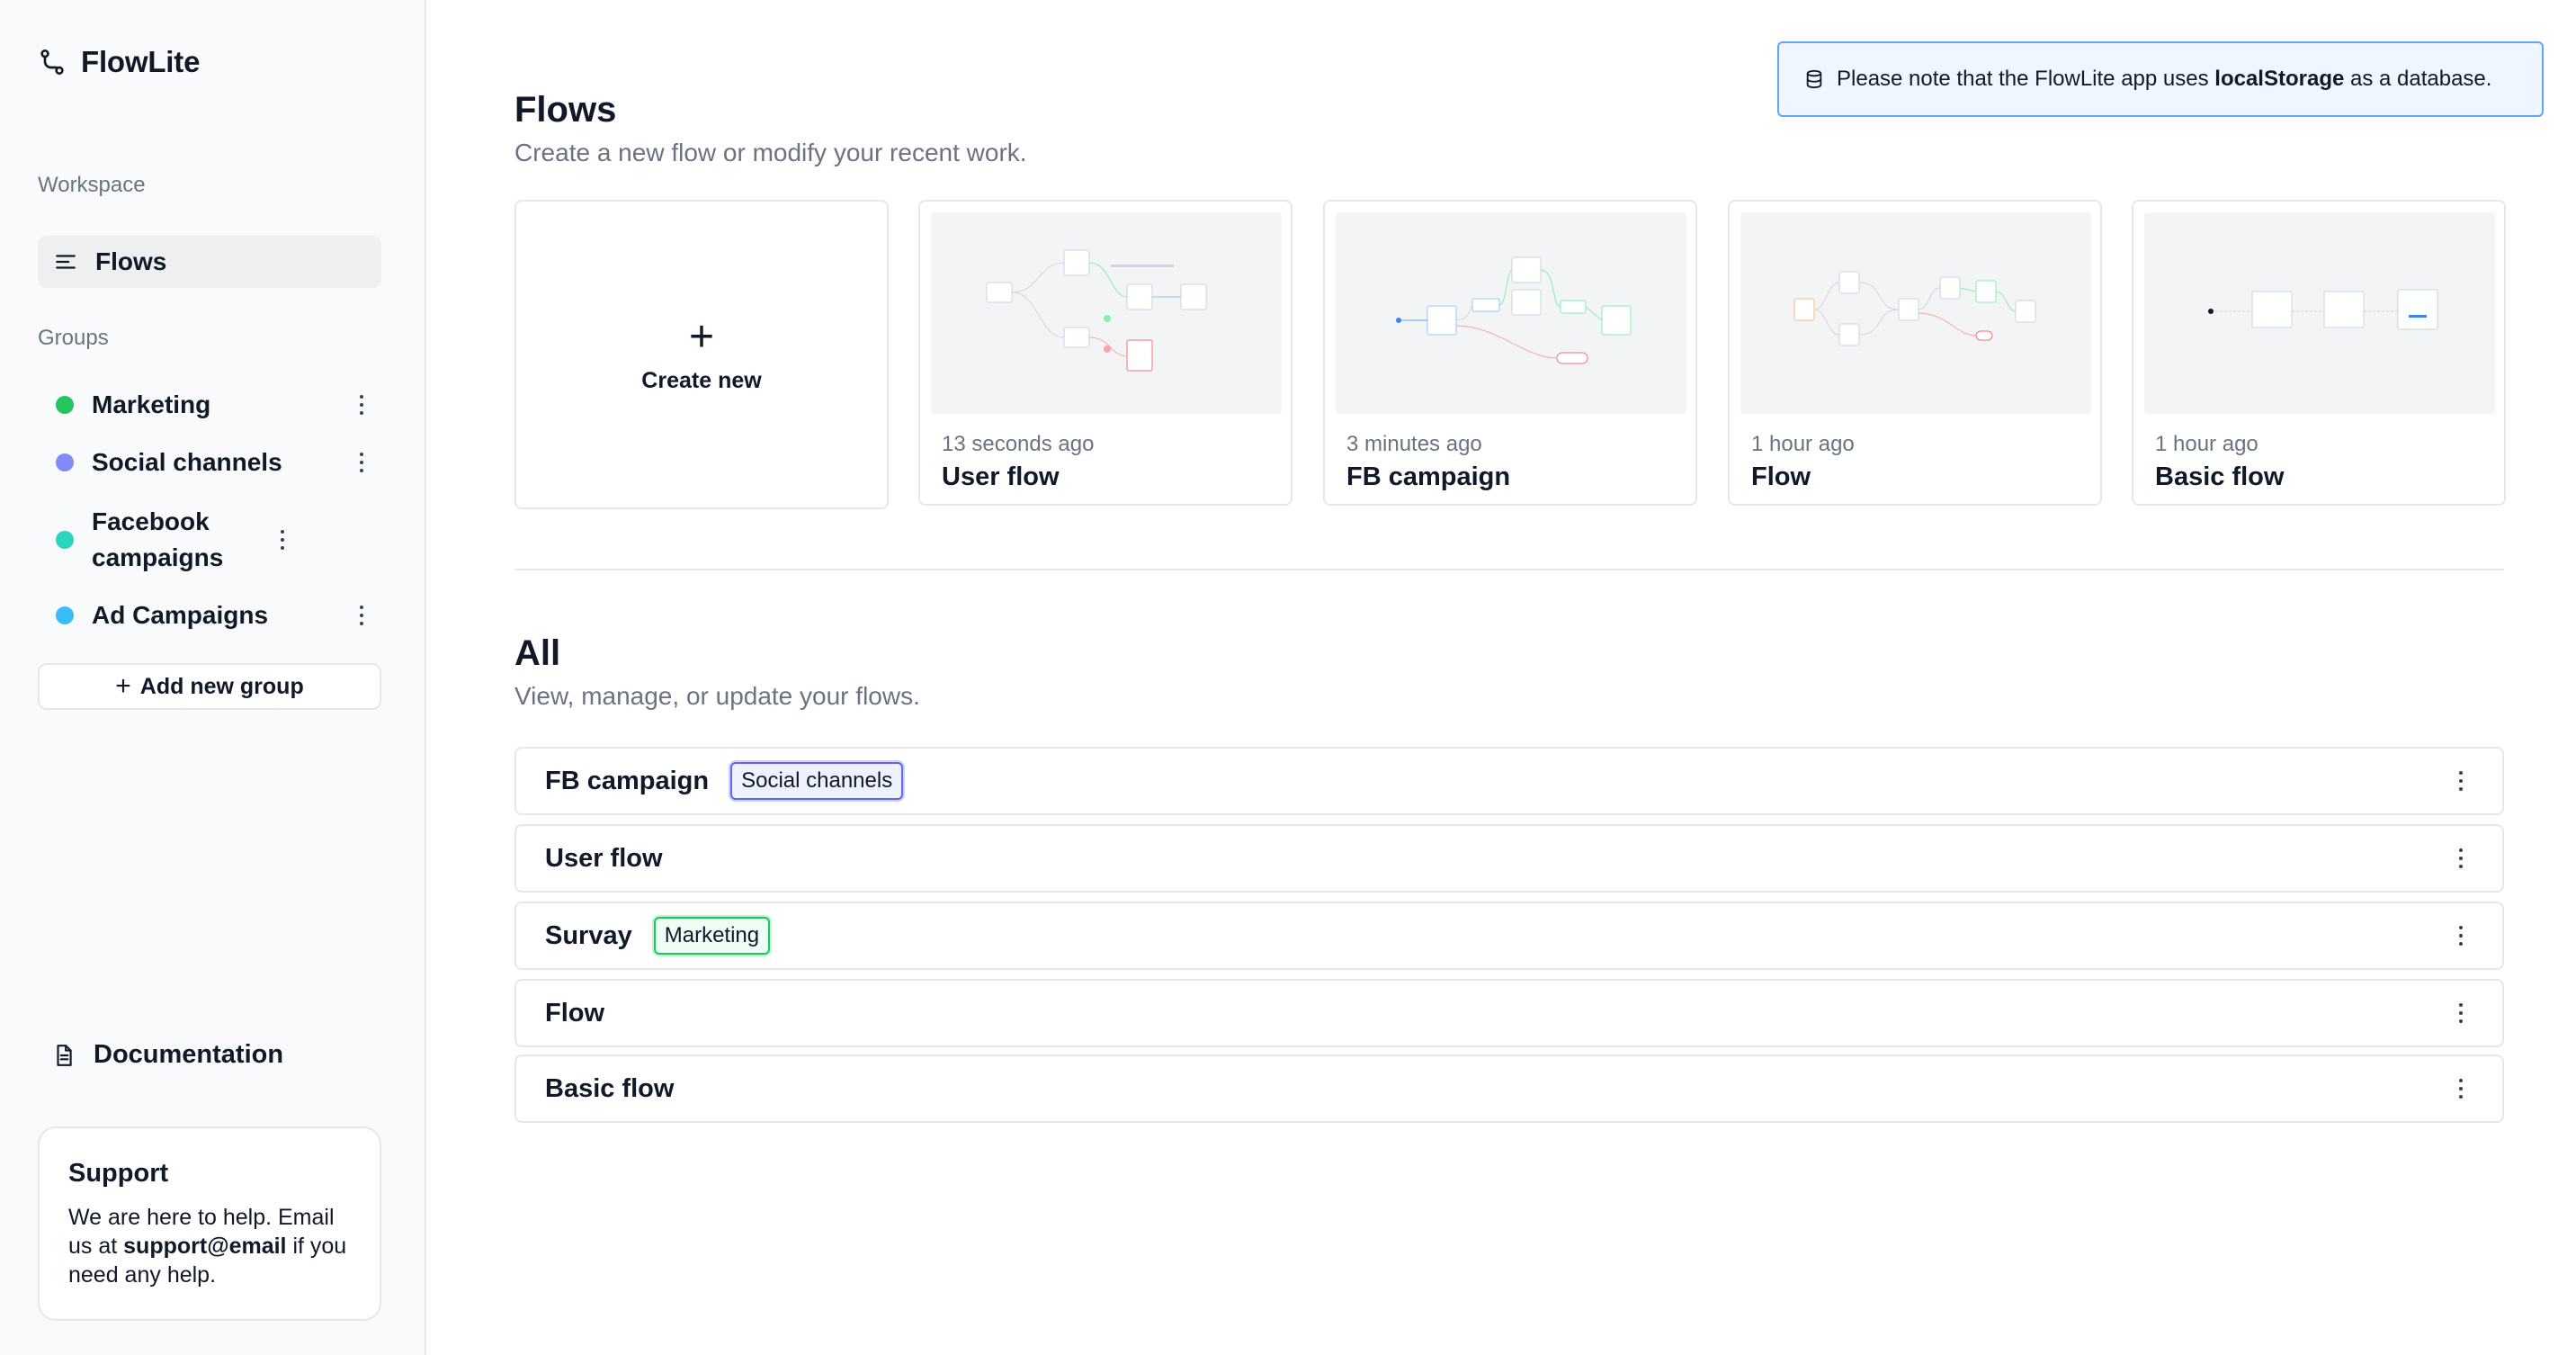  Describe the element at coordinates (151, 404) in the screenshot. I see `group-label: Marketing` at that location.